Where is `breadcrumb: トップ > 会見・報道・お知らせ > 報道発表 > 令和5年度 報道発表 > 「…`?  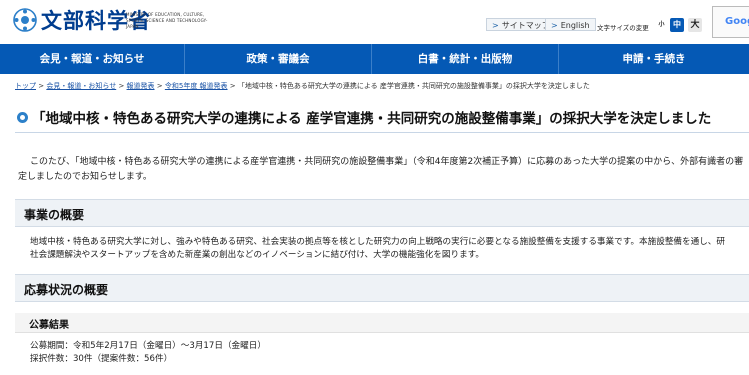 breadcrumb: トップ > 会見・報道・お知らせ > 報道発表 > 令和5年度 報道発表 > 「… is located at coordinates (302, 86).